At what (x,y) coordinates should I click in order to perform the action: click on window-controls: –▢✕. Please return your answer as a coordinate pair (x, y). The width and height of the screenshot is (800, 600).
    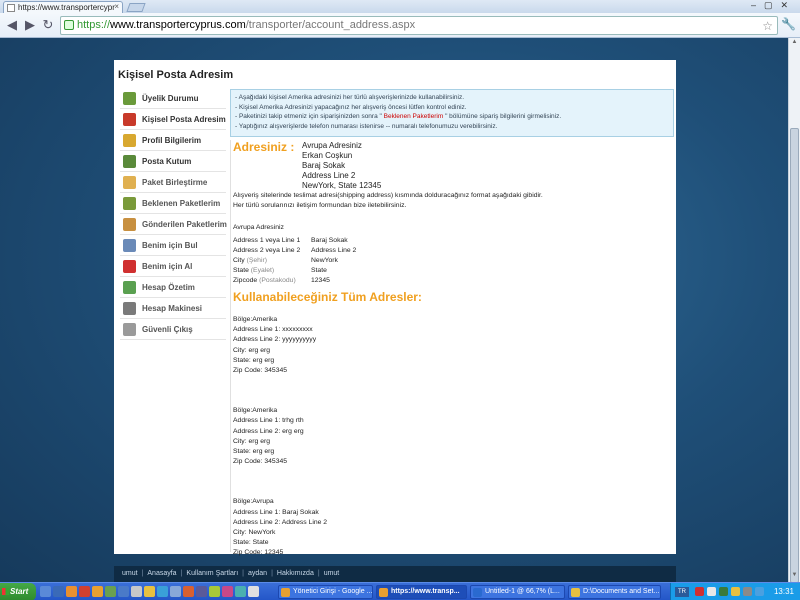
    Looking at the image, I should click on (773, 5).